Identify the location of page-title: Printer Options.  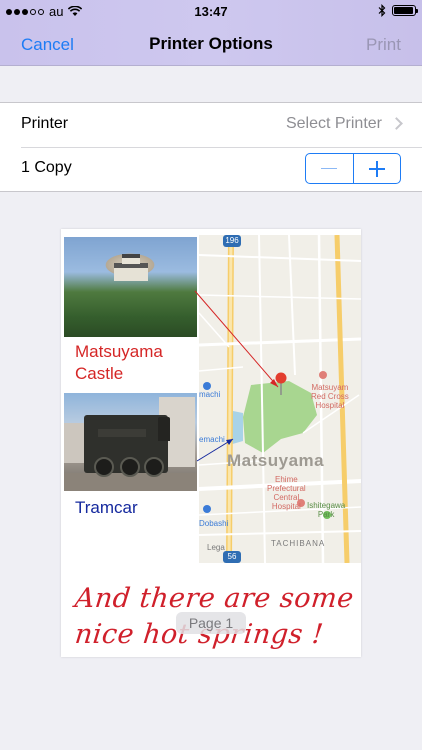
(211, 43).